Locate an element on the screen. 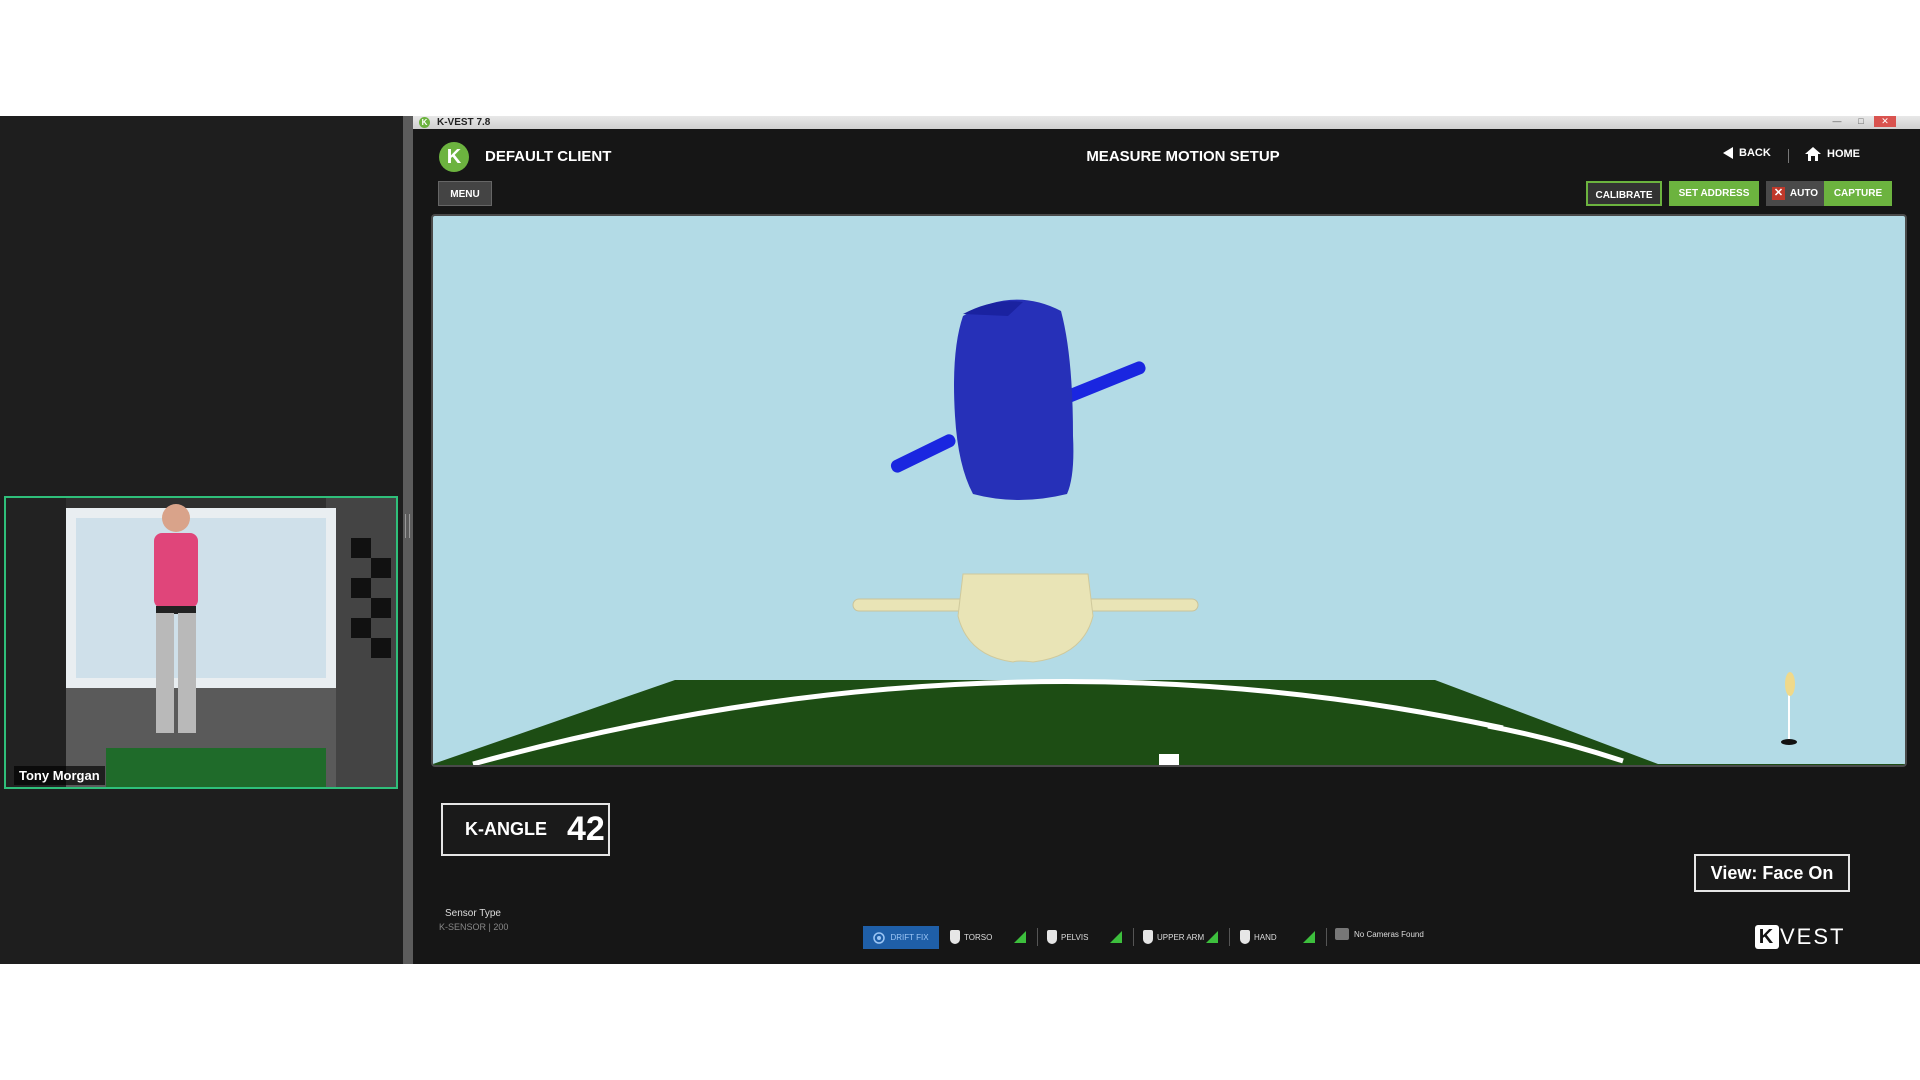 Image resolution: width=1920 pixels, height=1080 pixels. k-angle-value: 42 is located at coordinates (586, 829).